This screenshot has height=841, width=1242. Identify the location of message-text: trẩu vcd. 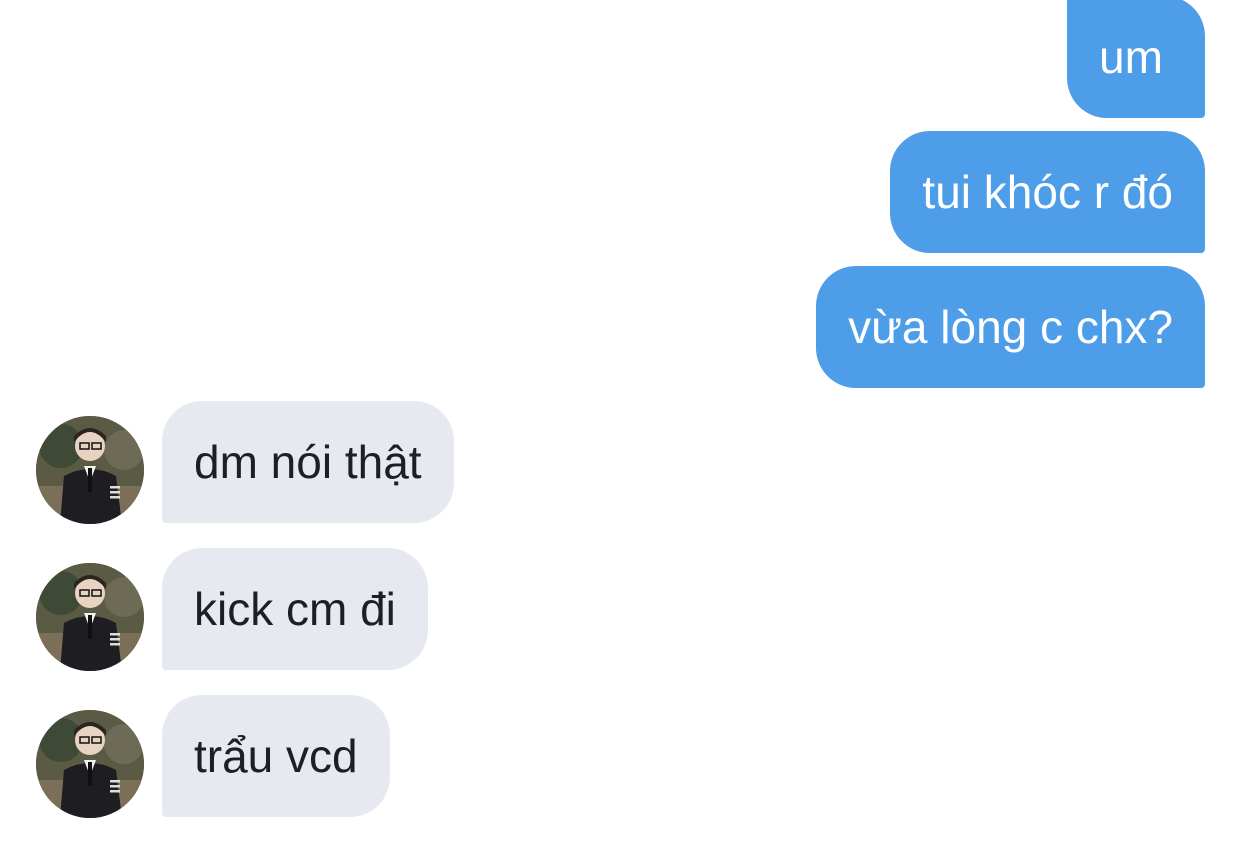
(276, 756).